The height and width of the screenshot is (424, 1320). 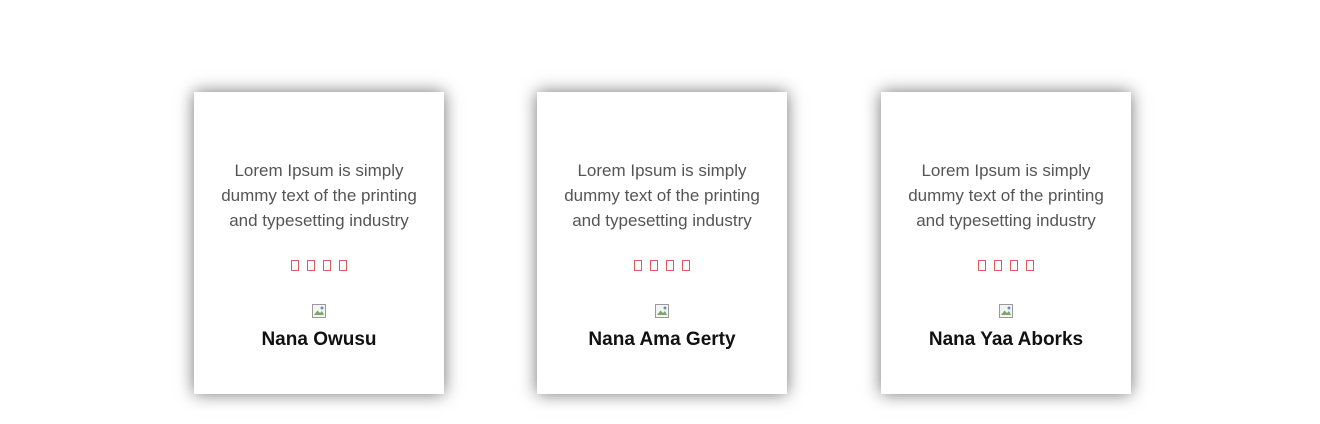 What do you see at coordinates (319, 339) in the screenshot?
I see `testimonial-author: Nana Owusu` at bounding box center [319, 339].